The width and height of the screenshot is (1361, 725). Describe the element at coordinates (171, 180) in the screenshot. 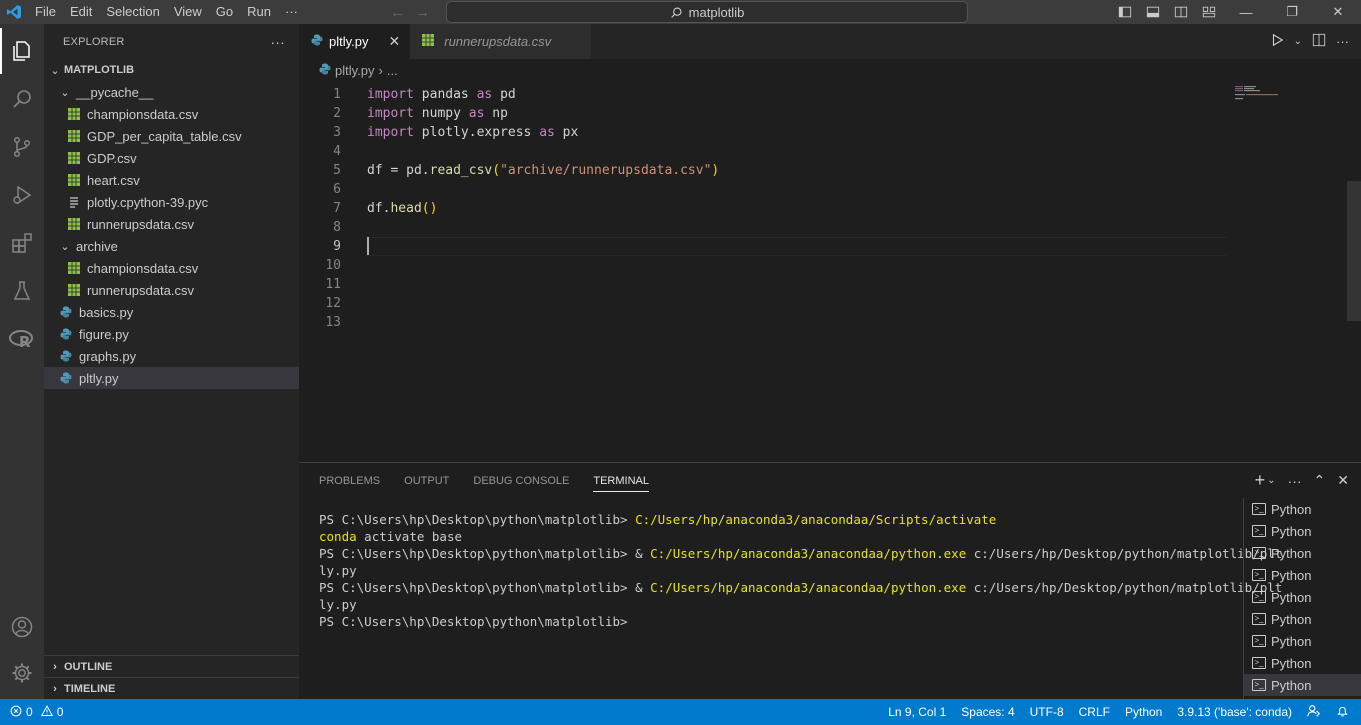

I see `tree-file-heart-csv: heart.csv` at that location.